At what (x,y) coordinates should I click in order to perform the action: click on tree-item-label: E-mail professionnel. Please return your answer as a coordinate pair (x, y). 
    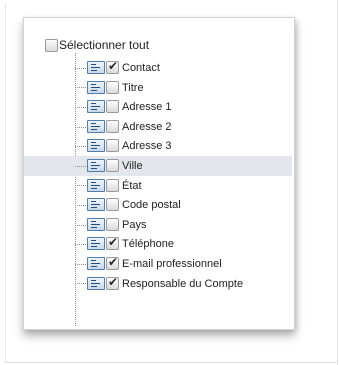
    Looking at the image, I should click on (172, 263).